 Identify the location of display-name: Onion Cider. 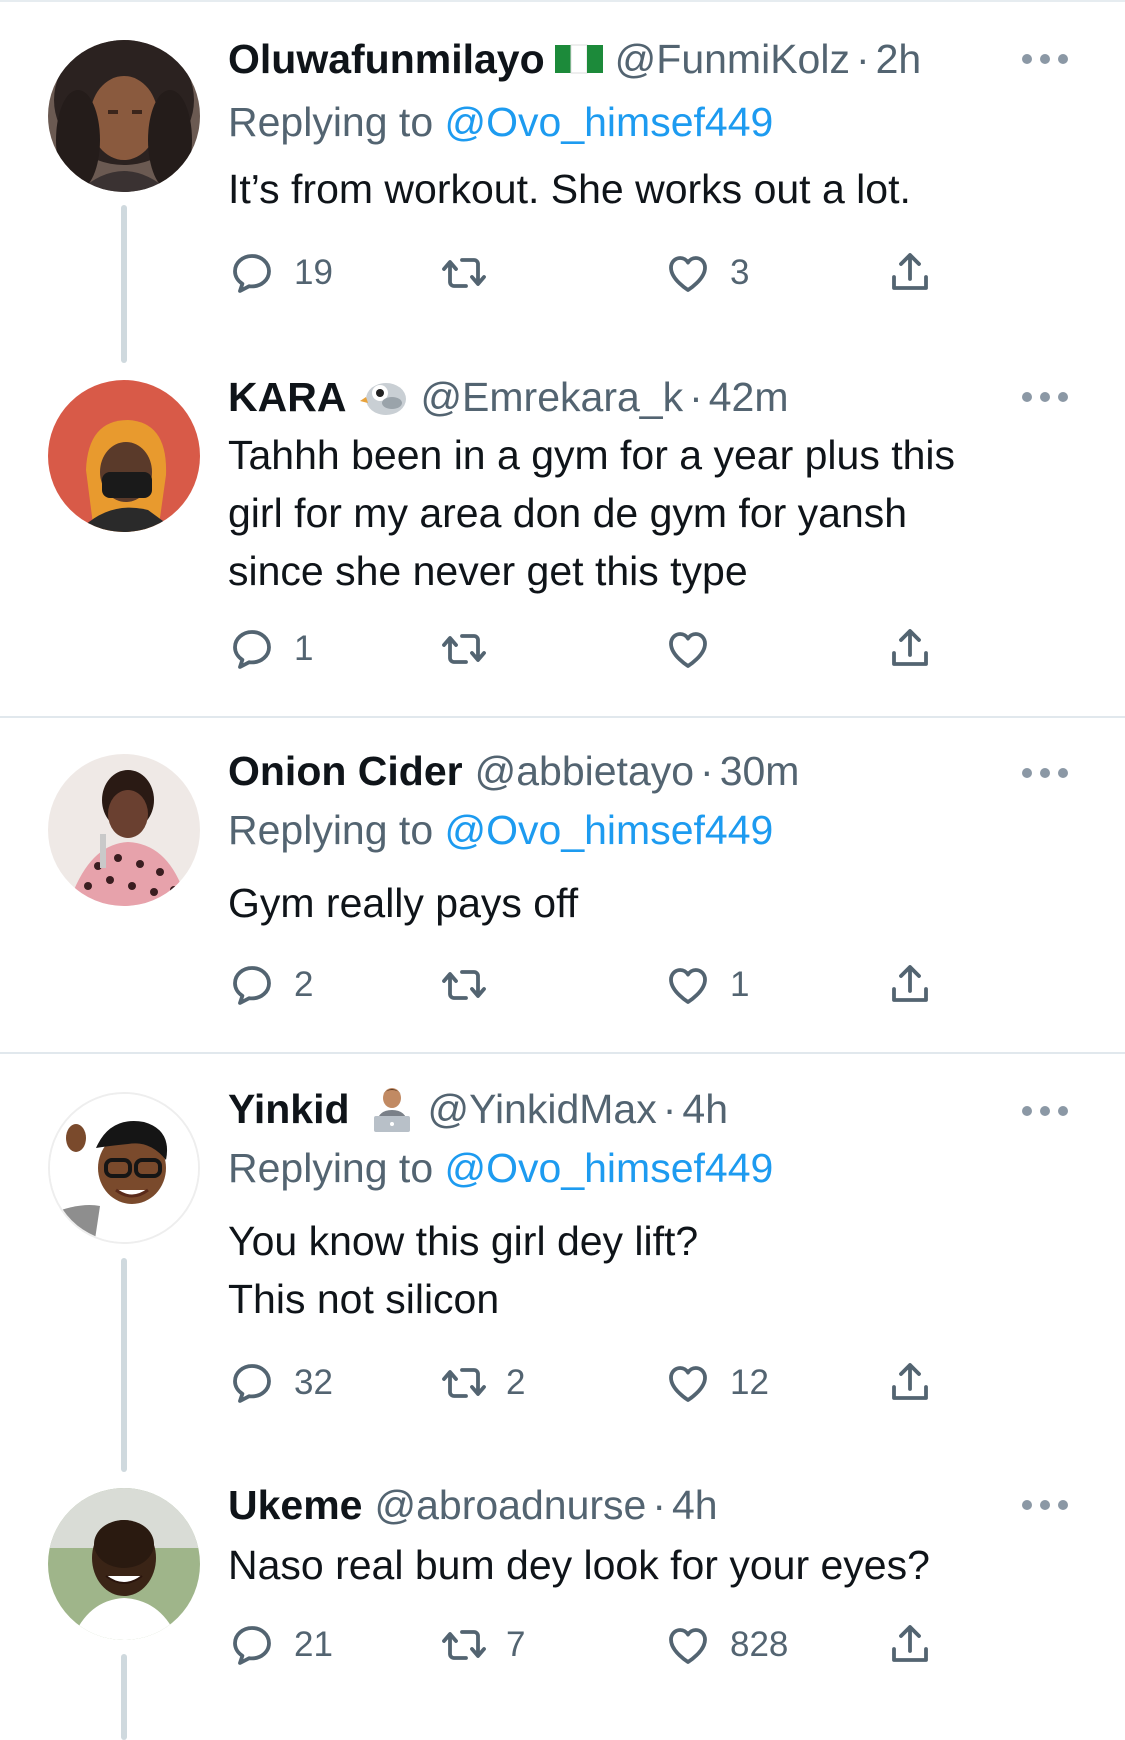
(345, 771).